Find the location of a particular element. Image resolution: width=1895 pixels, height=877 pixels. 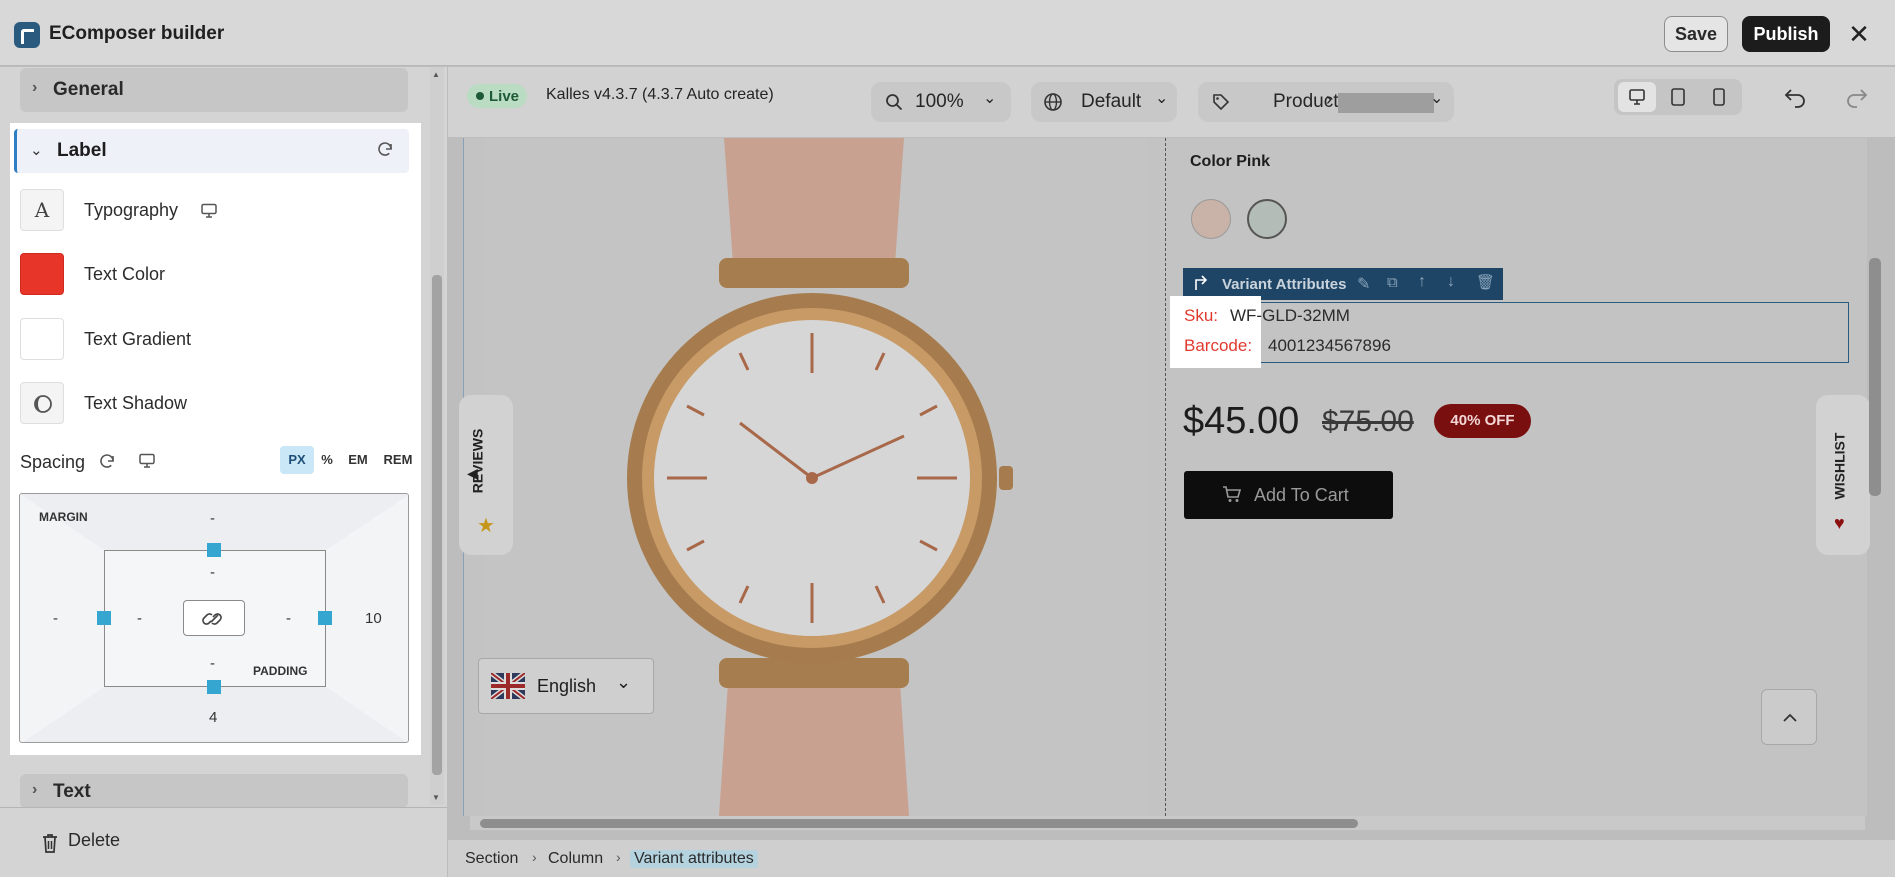

sku-value: WF-GLD-32MM is located at coordinates (1290, 315).